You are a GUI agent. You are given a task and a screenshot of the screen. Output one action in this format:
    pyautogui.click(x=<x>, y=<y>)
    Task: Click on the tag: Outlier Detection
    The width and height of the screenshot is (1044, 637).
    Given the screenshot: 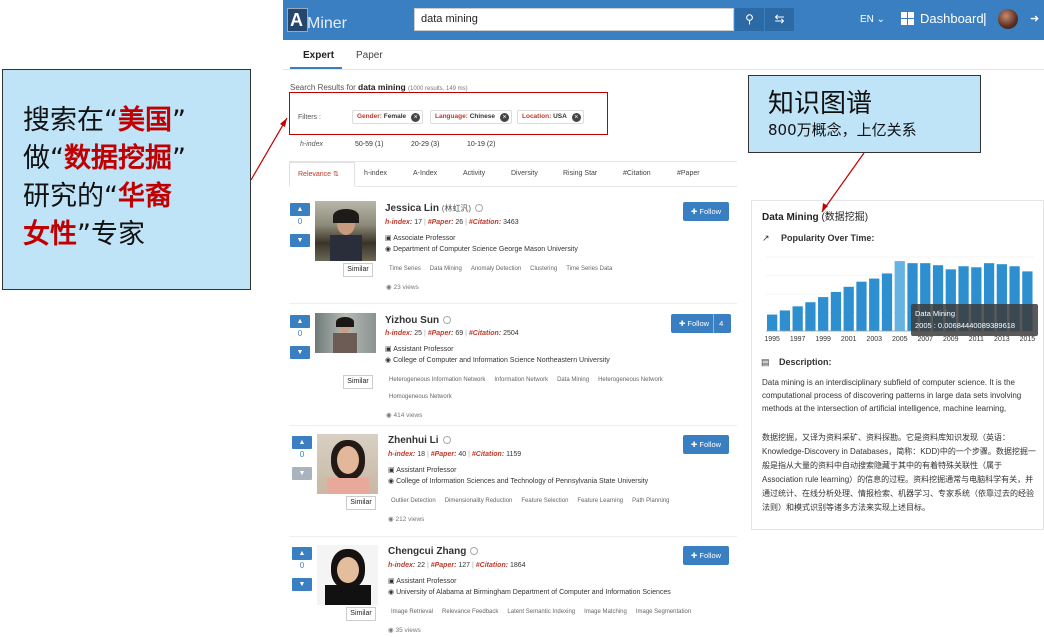 What is the action you would take?
    pyautogui.click(x=413, y=501)
    